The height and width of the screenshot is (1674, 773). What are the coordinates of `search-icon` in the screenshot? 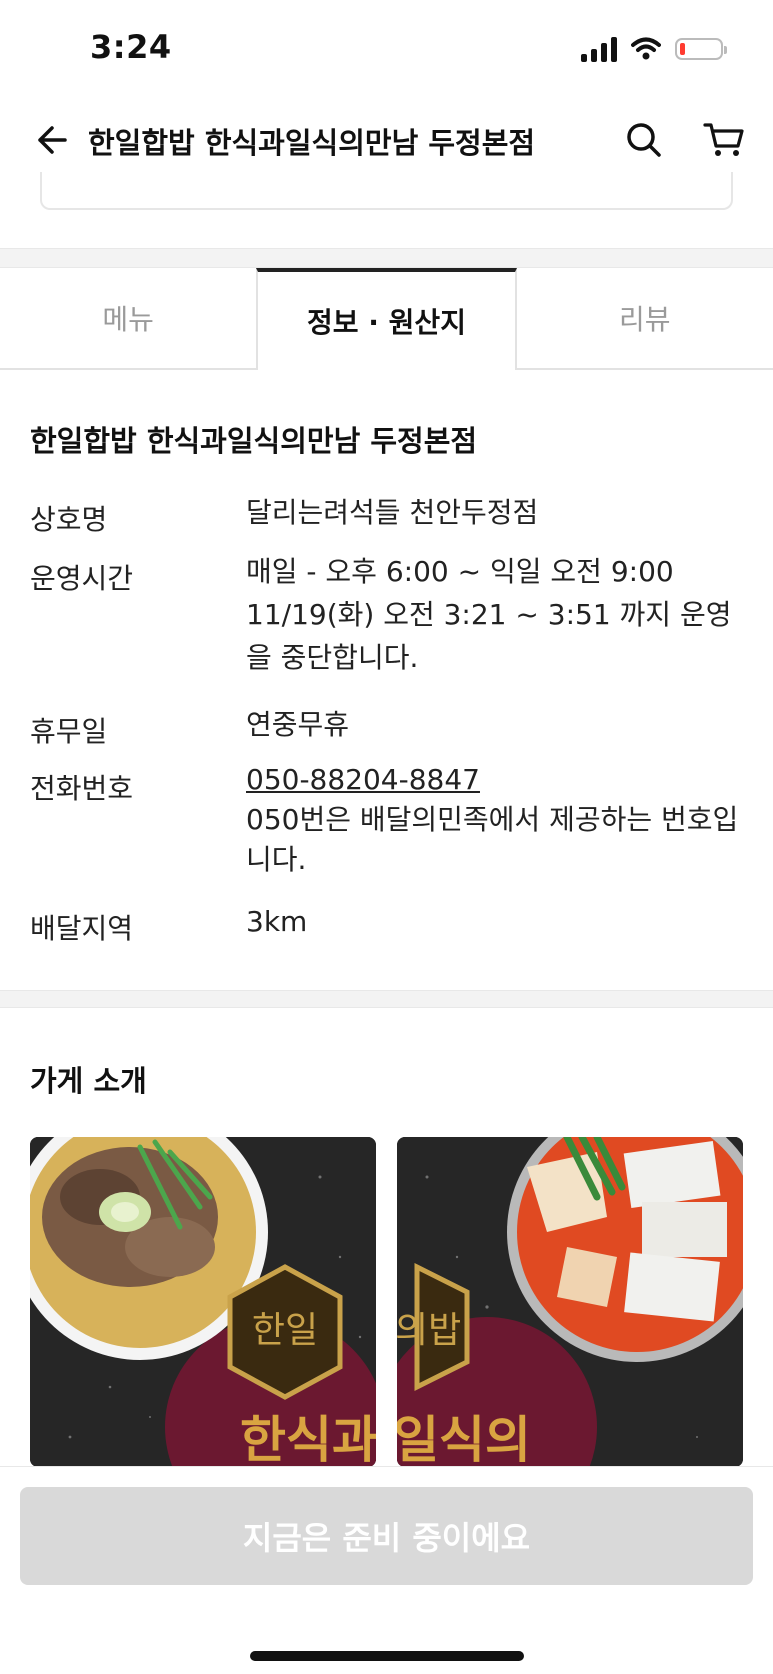 It's located at (644, 140).